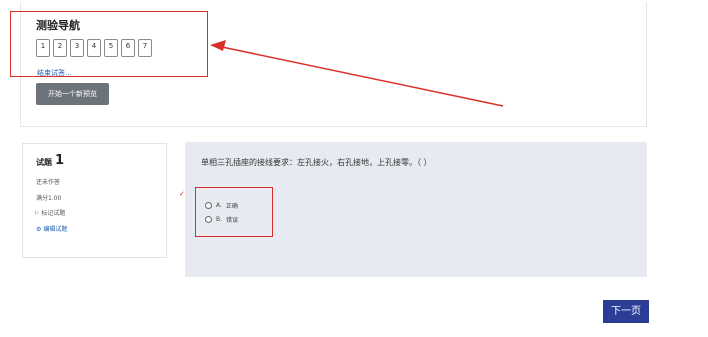 The height and width of the screenshot is (337, 708). I want to click on flag-question-label: 标记试题, so click(53, 213).